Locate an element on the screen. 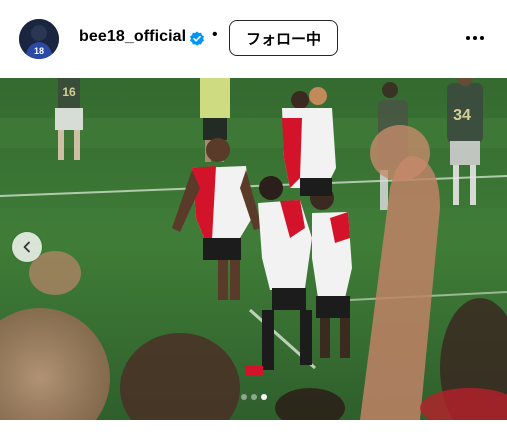 The width and height of the screenshot is (507, 432). more-options-icon is located at coordinates (475, 38).